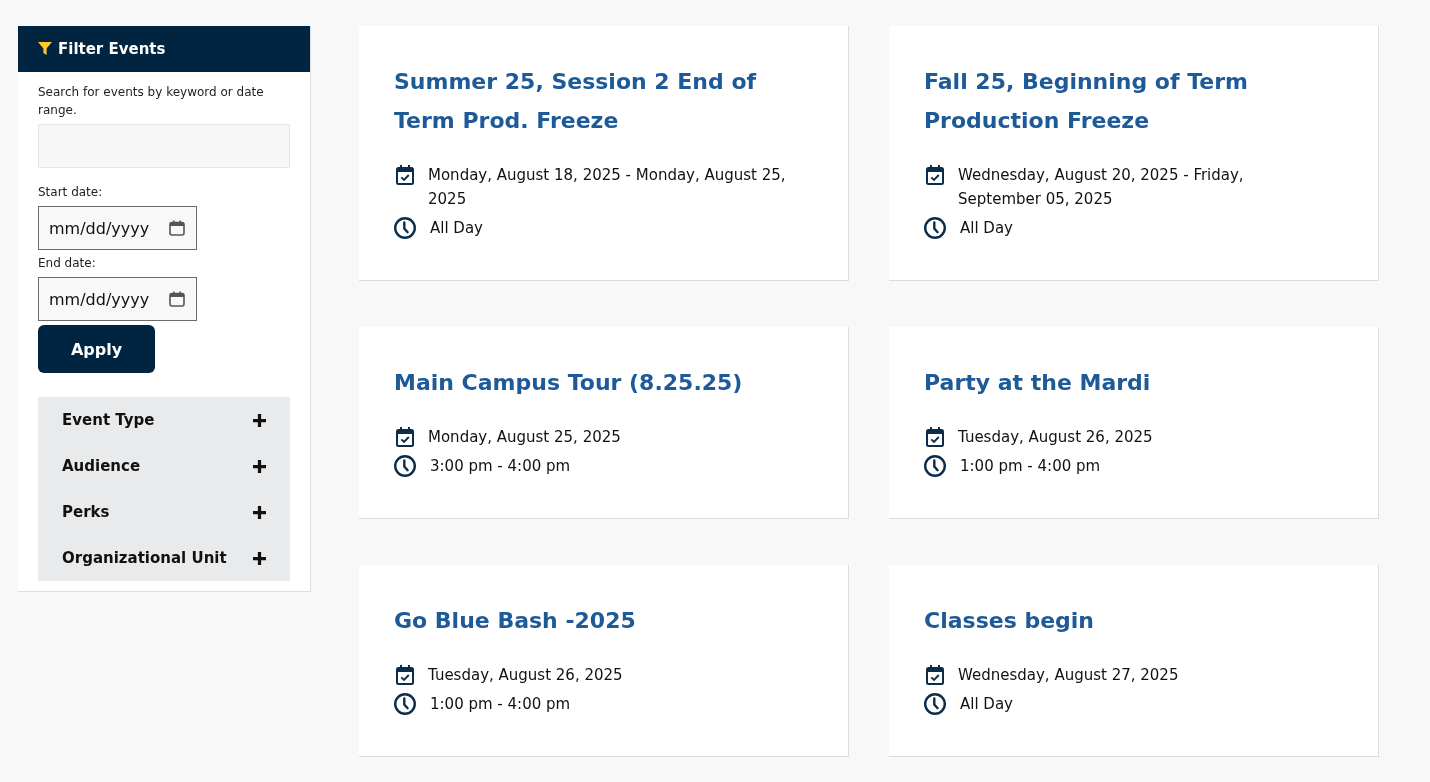 The height and width of the screenshot is (782, 1430). I want to click on event-title: Fall 25, Beginning of Term Production Freeze, so click(1124, 101).